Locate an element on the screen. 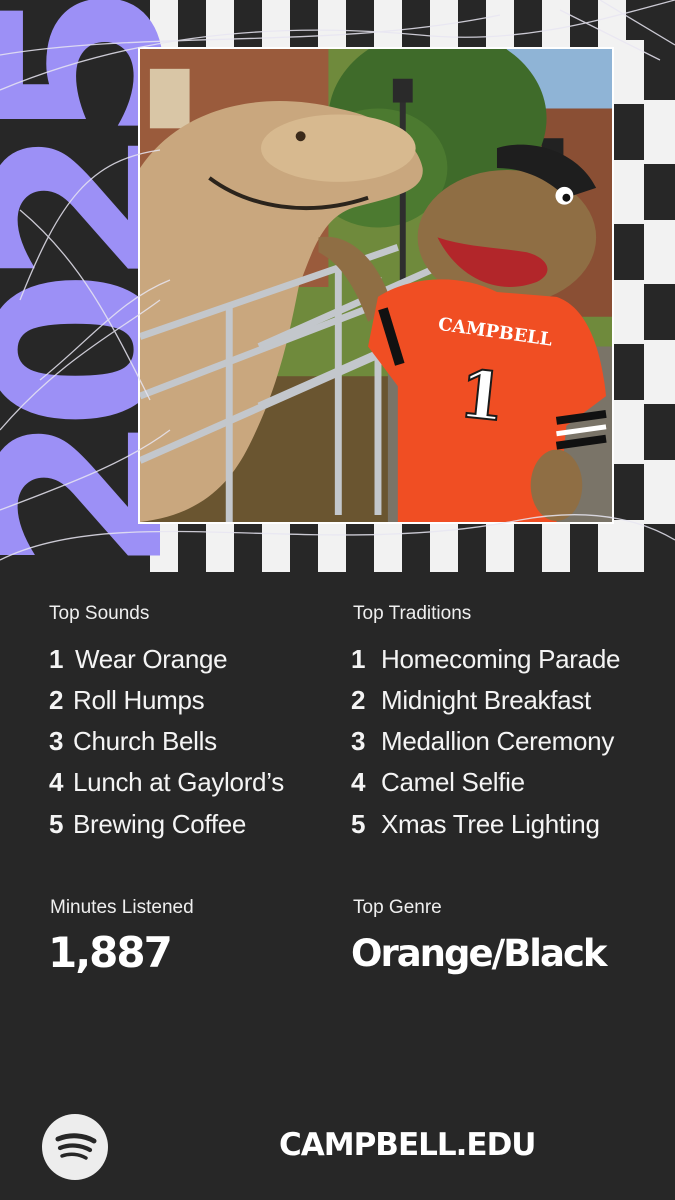 This screenshot has width=675, height=1200. top-sounds-item: 2 Roll Humps is located at coordinates (127, 700).